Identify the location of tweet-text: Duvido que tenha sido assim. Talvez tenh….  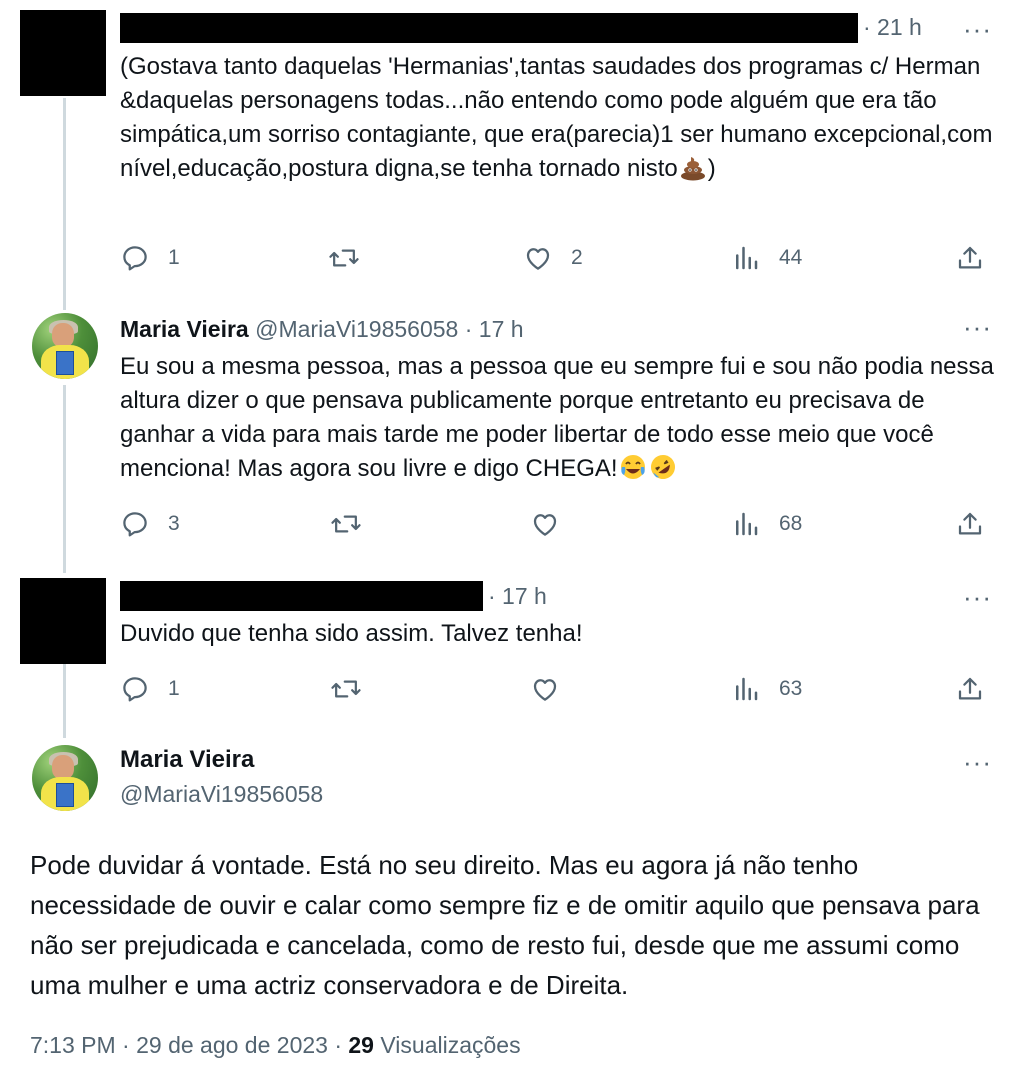
(351, 633).